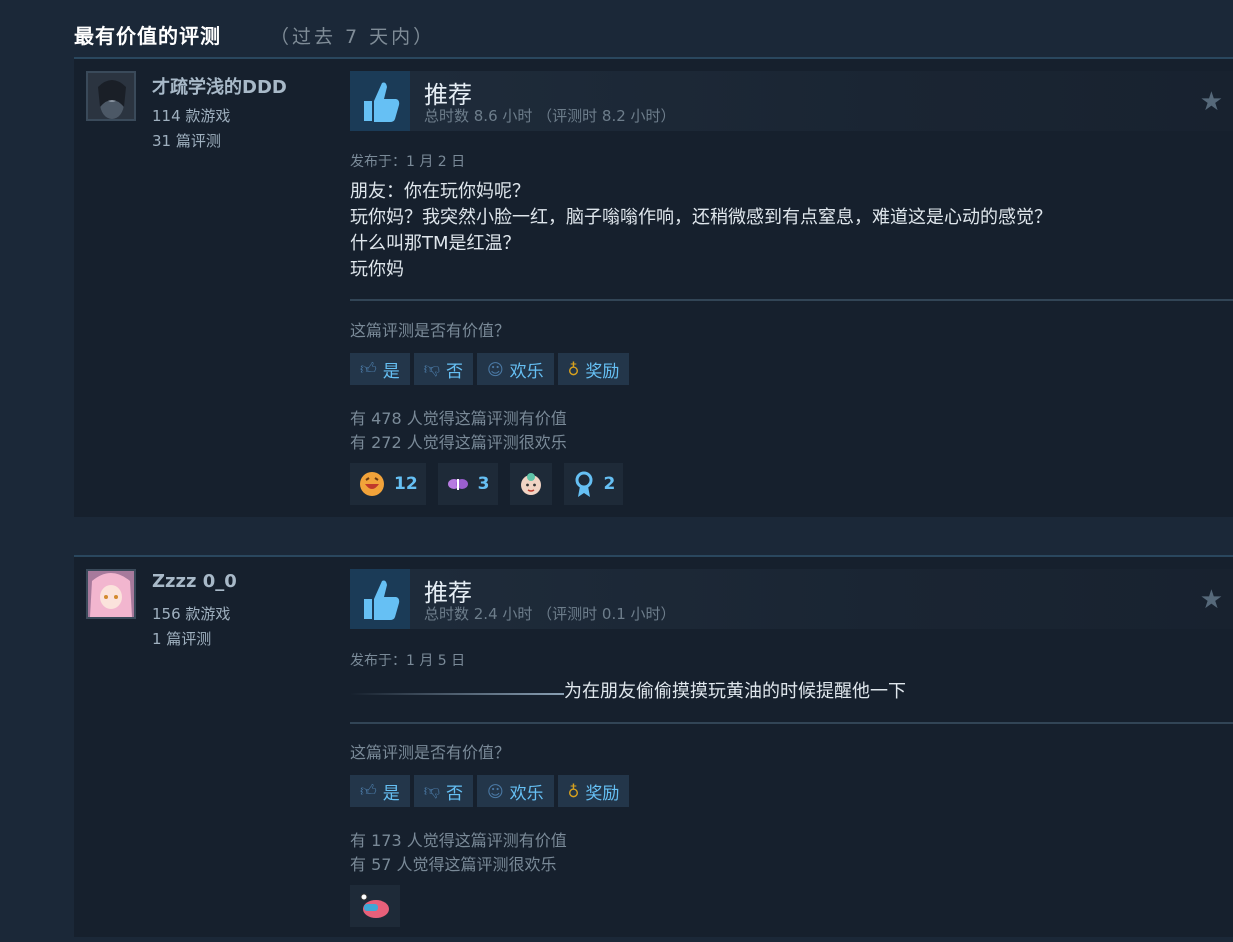 The width and height of the screenshot is (1233, 942). Describe the element at coordinates (609, 484) in the screenshot. I see `award-count: 2` at that location.